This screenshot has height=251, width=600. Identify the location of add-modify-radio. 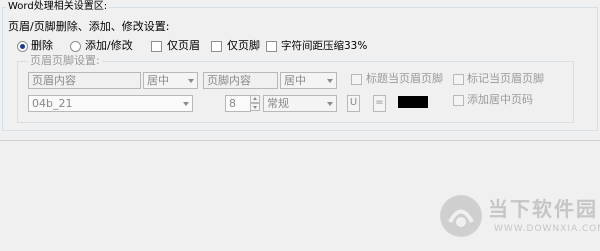
(75, 46).